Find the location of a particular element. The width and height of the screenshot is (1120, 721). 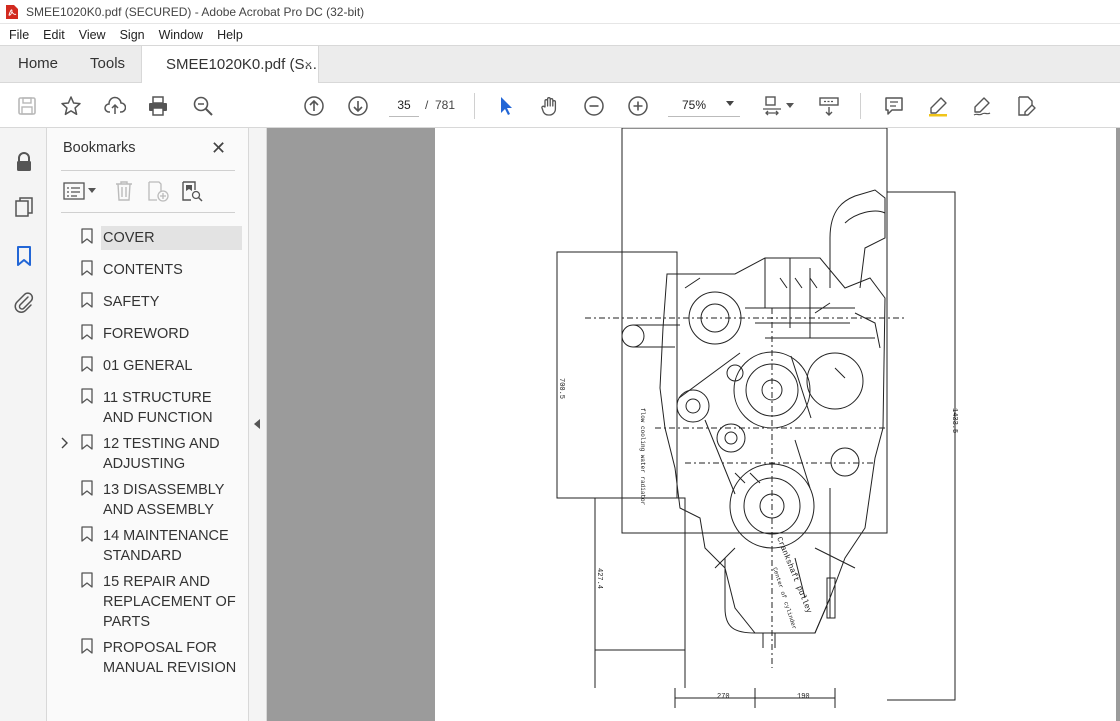

comment-icon is located at coordinates (894, 106).